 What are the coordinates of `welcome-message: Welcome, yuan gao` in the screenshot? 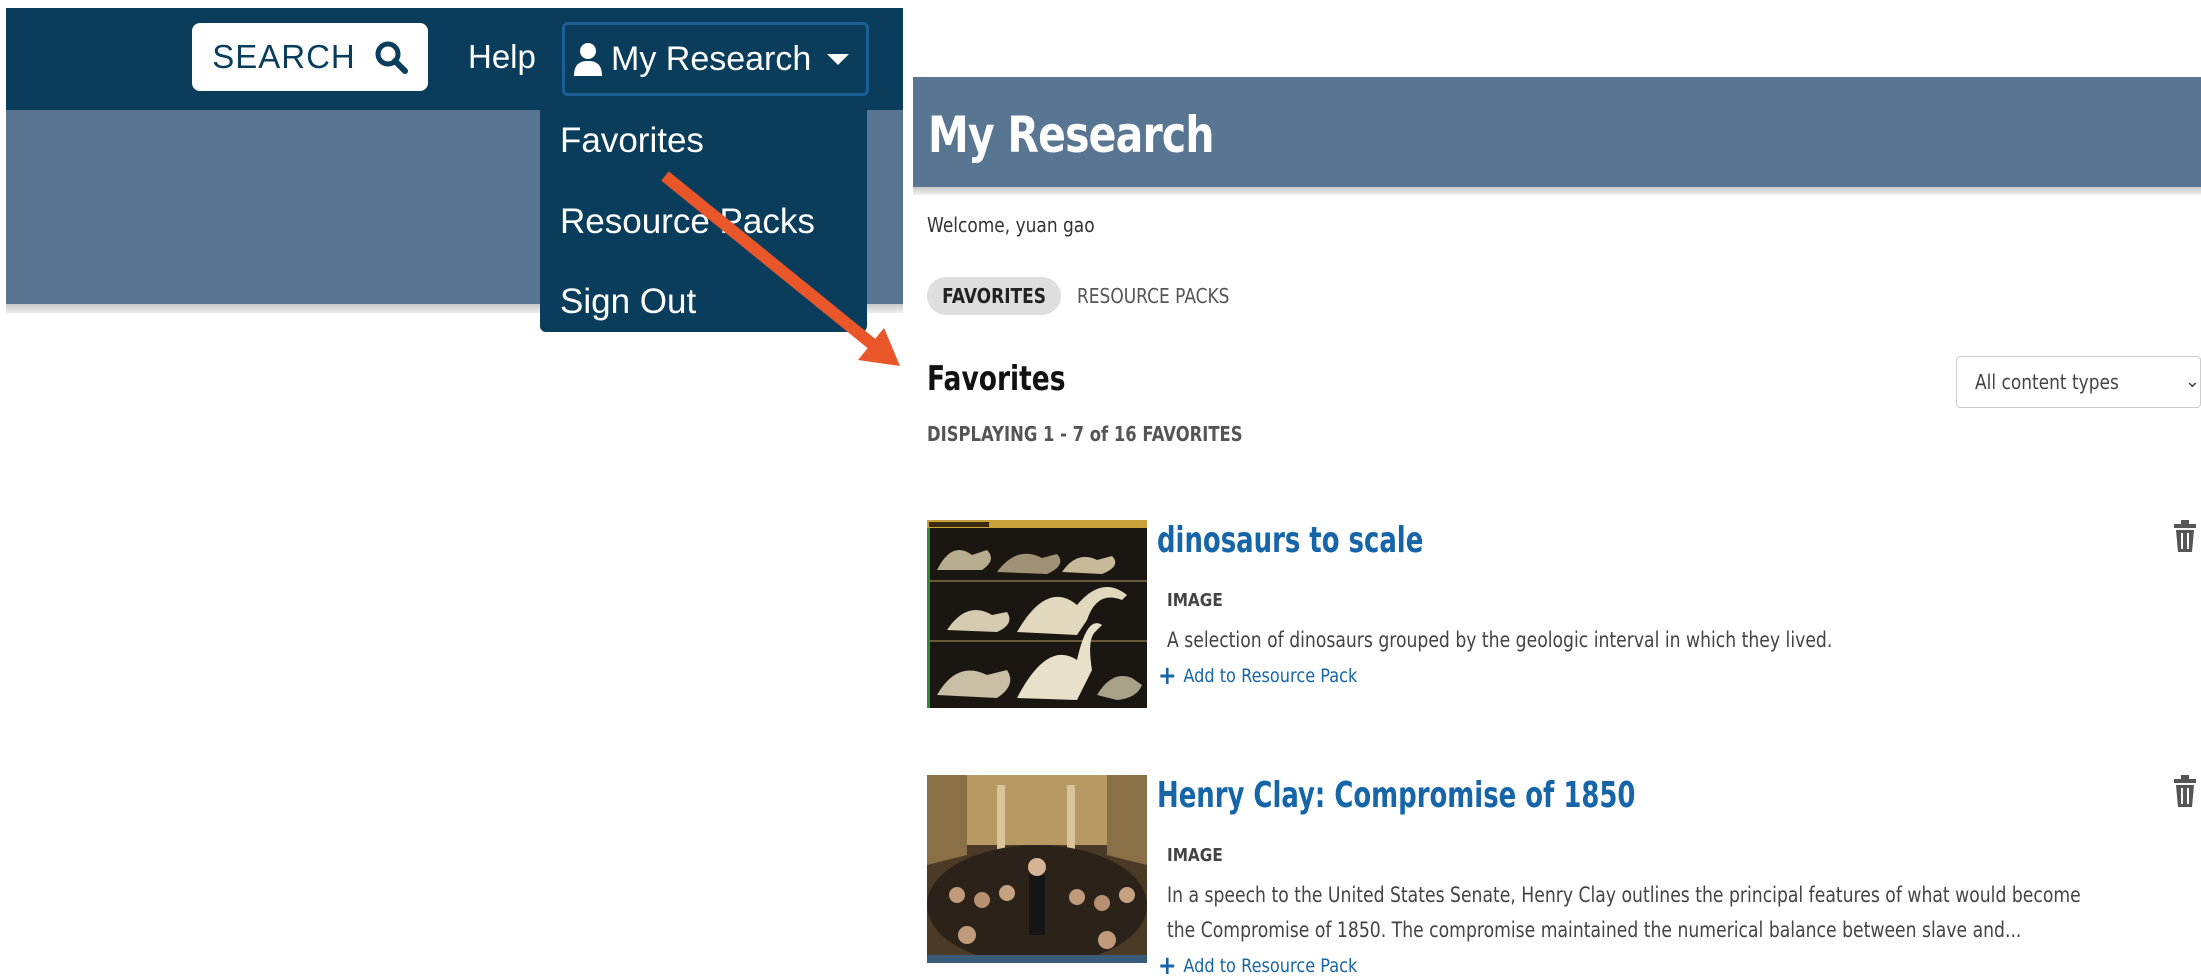 It's located at (1011, 225).